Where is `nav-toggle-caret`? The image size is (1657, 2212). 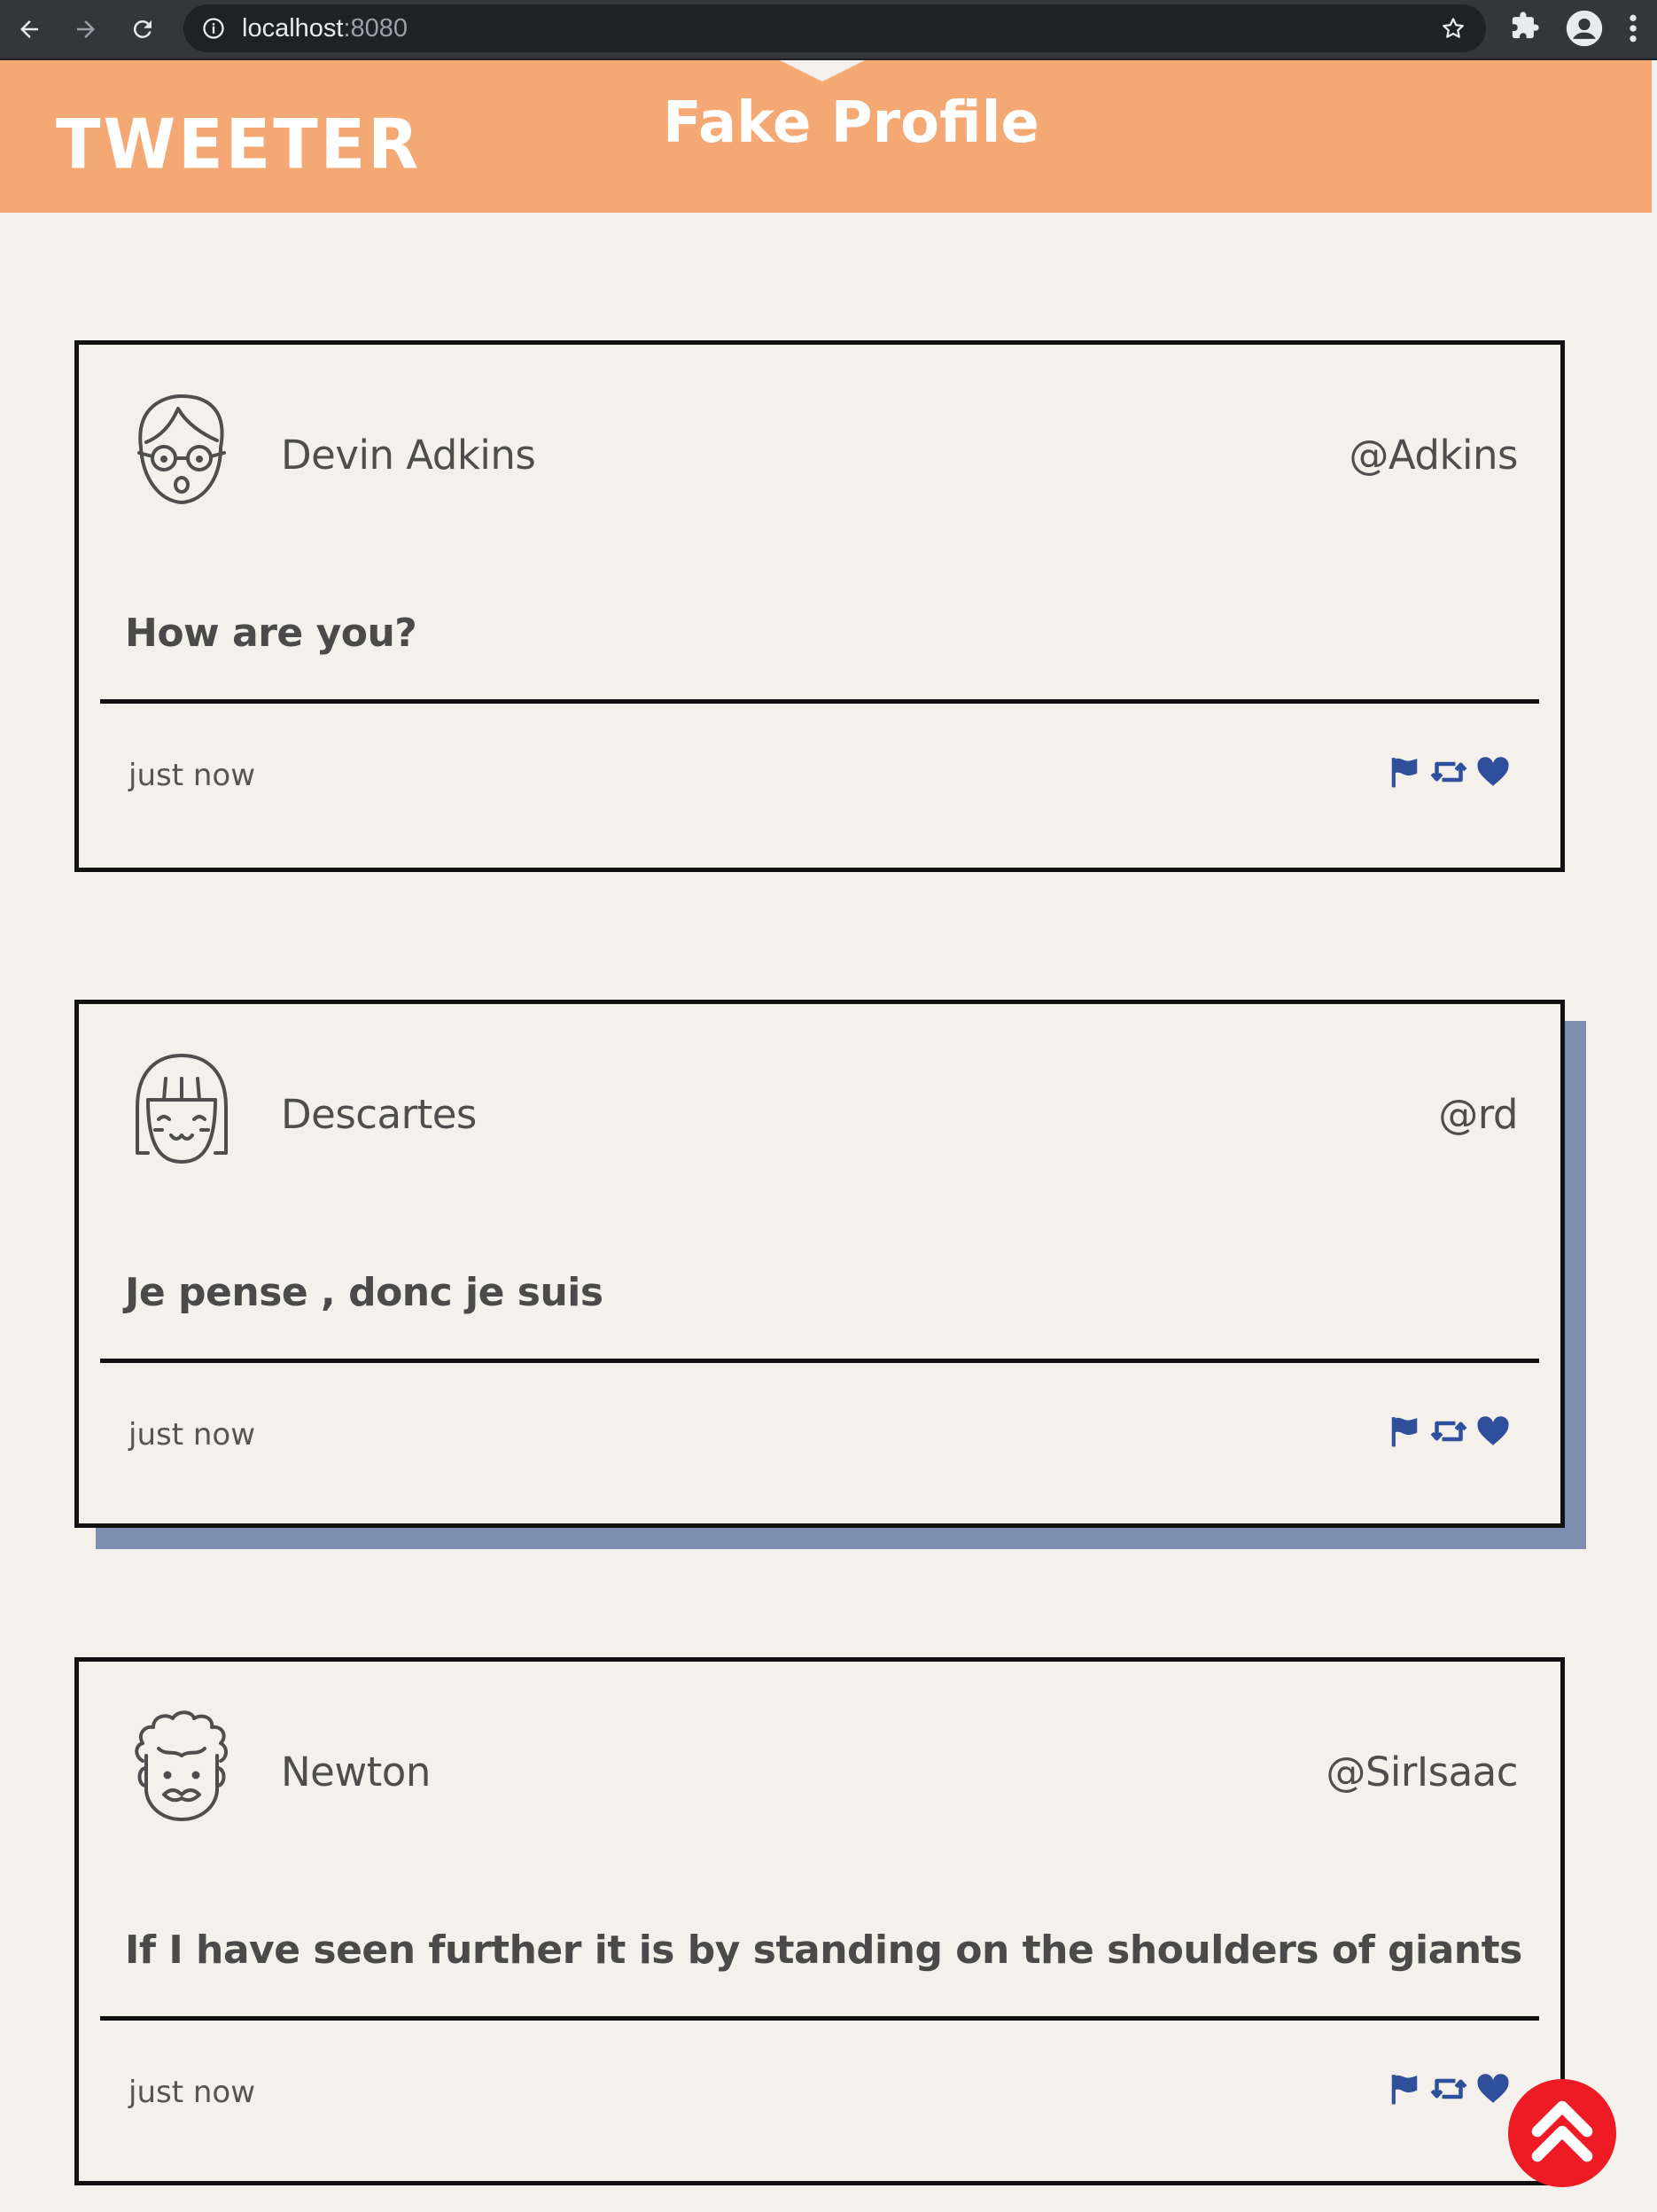 nav-toggle-caret is located at coordinates (823, 71).